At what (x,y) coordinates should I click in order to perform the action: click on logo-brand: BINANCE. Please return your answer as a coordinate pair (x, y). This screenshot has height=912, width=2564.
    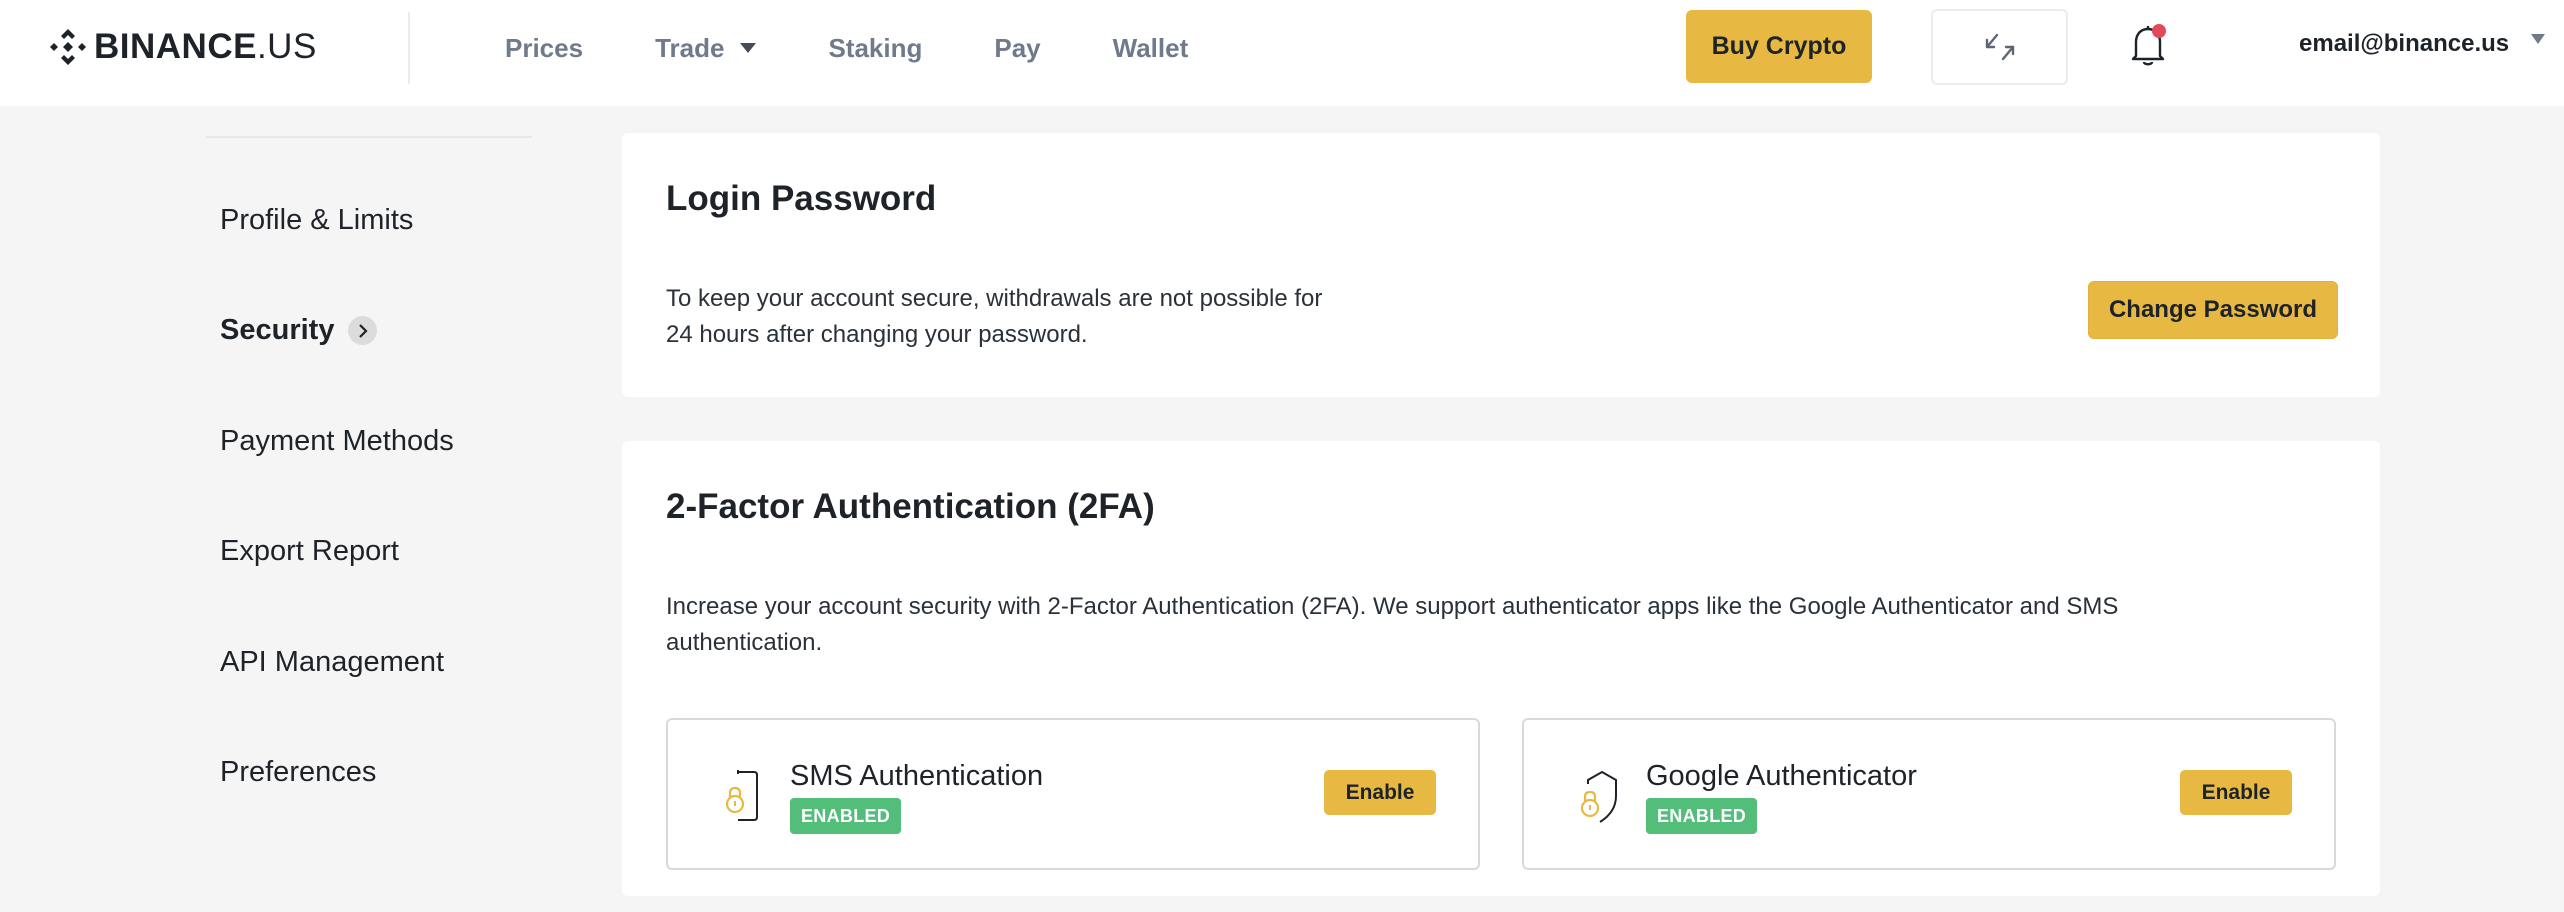
    Looking at the image, I should click on (175, 46).